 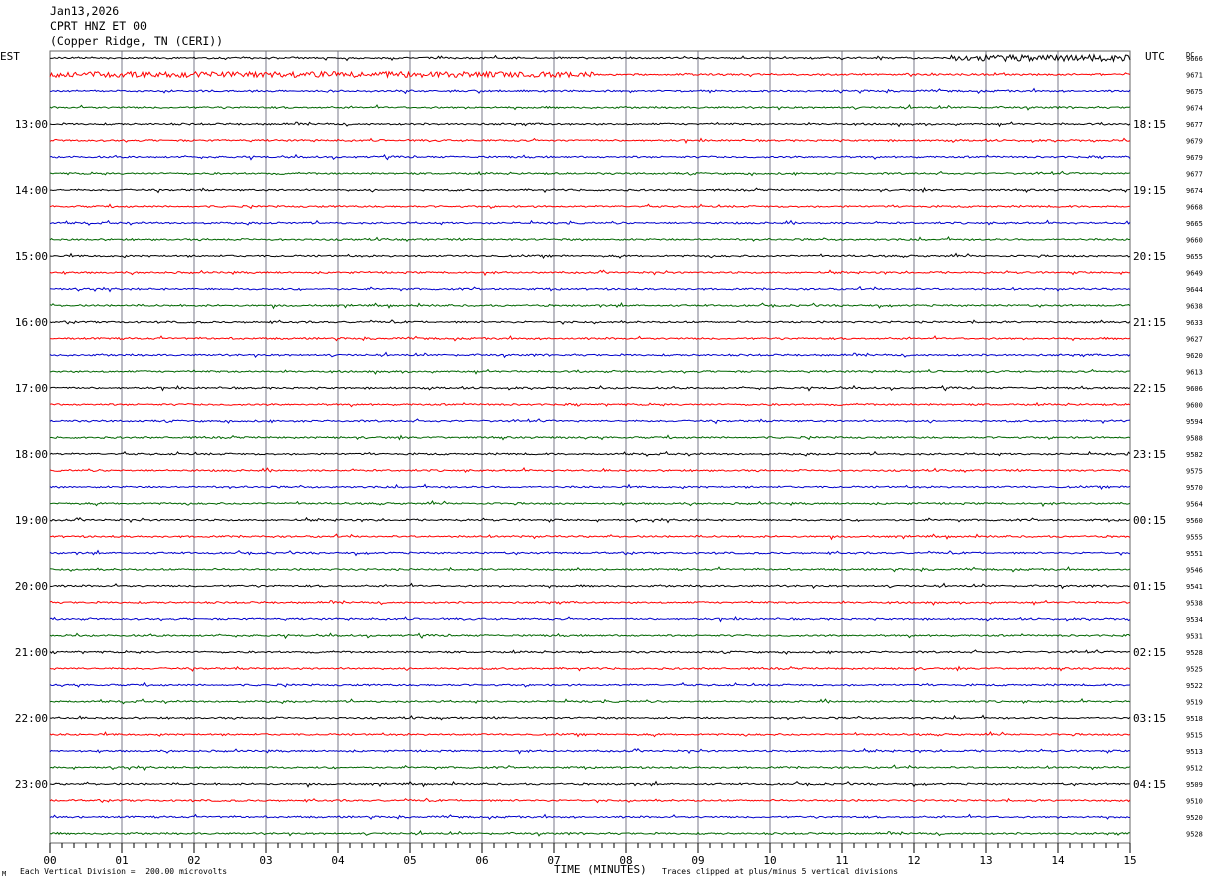 I want to click on utc-time-label: 21:15, so click(x=1149, y=322).